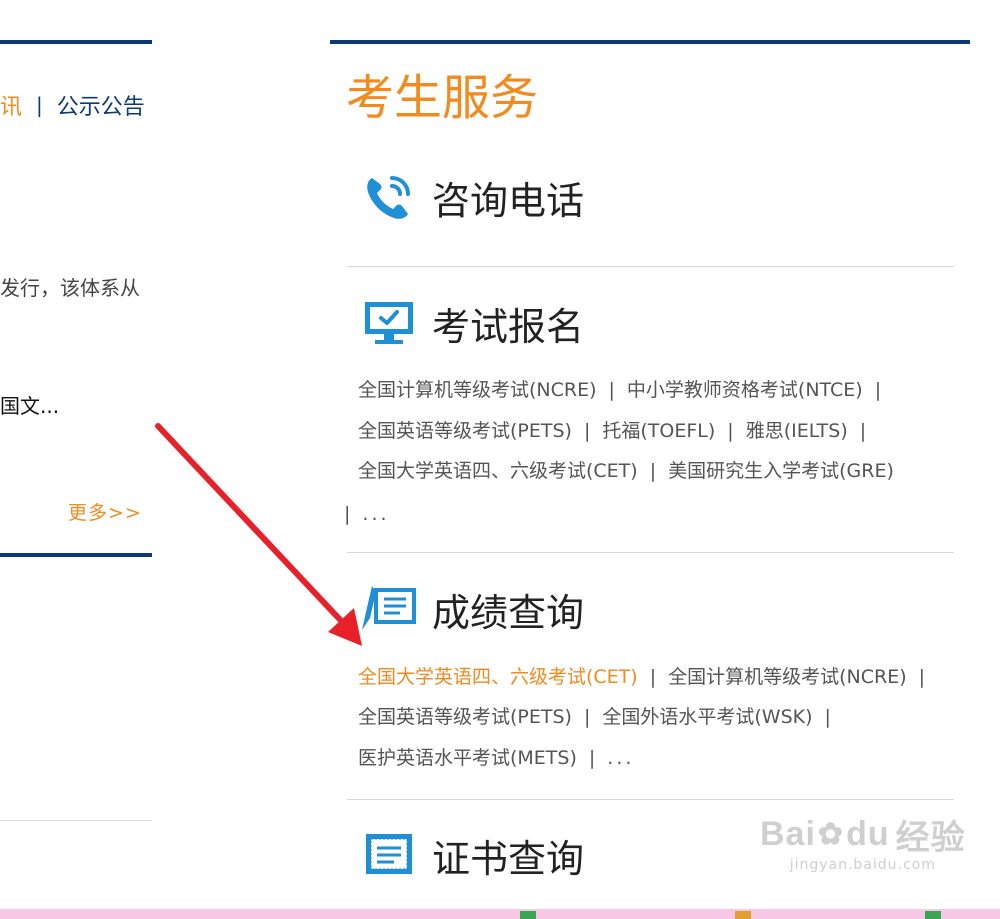 The image size is (1000, 919). I want to click on phone-icon, so click(389, 197).